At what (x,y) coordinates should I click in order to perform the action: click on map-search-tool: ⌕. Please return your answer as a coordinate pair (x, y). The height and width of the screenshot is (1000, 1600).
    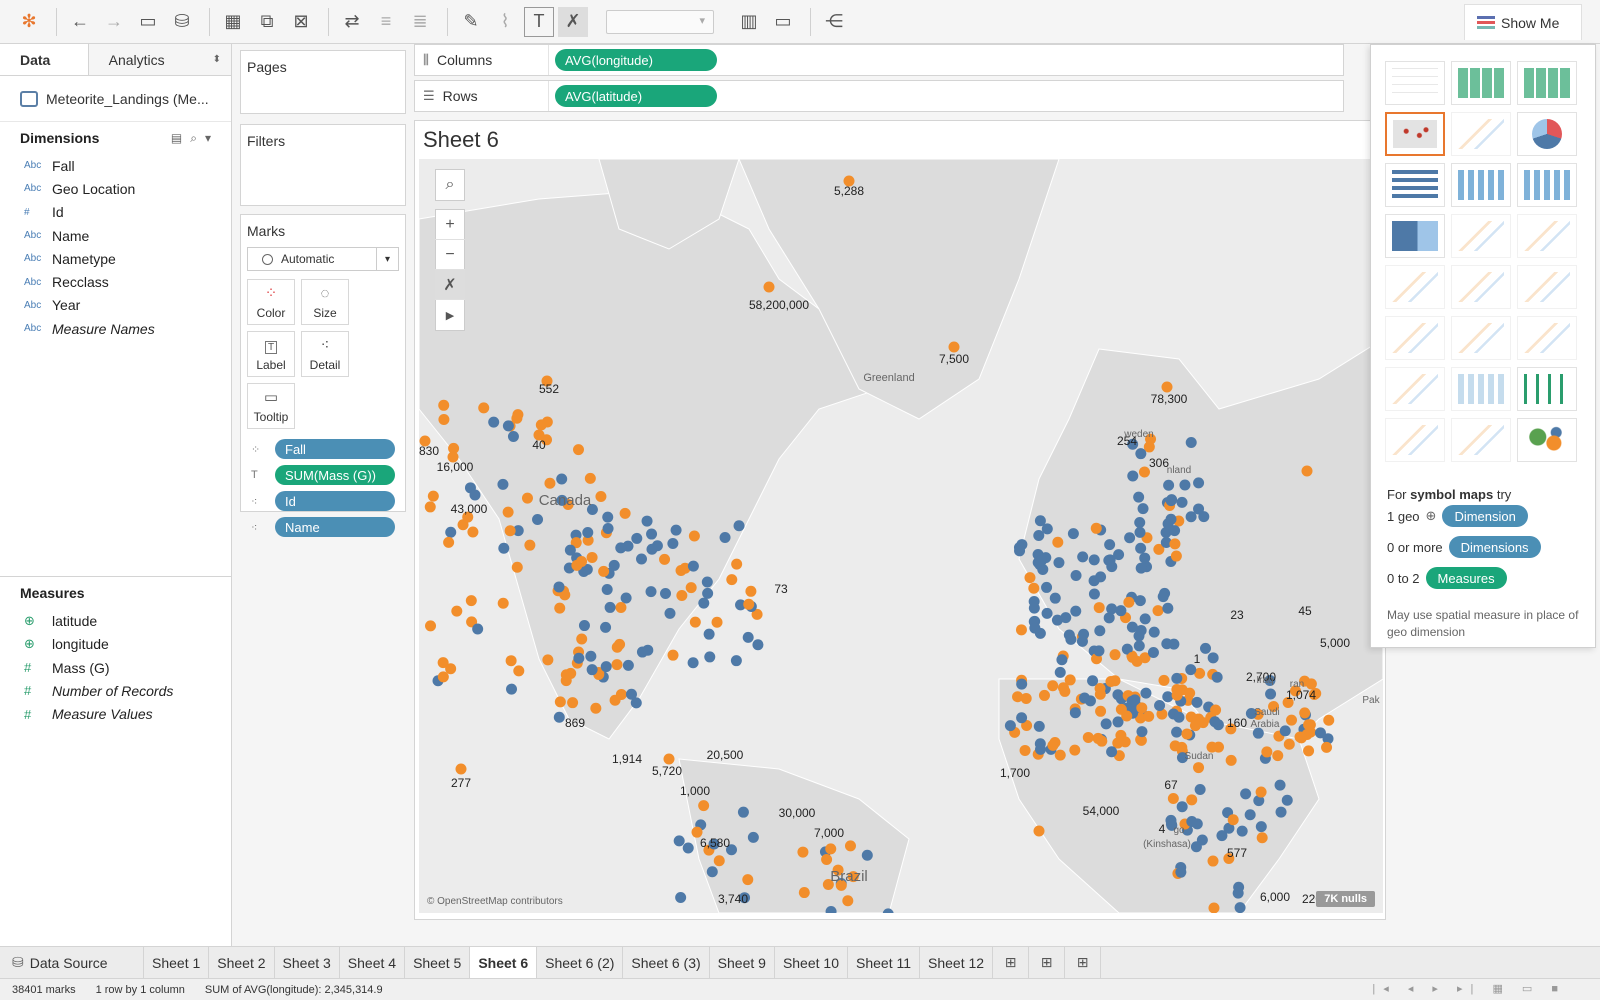
    Looking at the image, I should click on (450, 185).